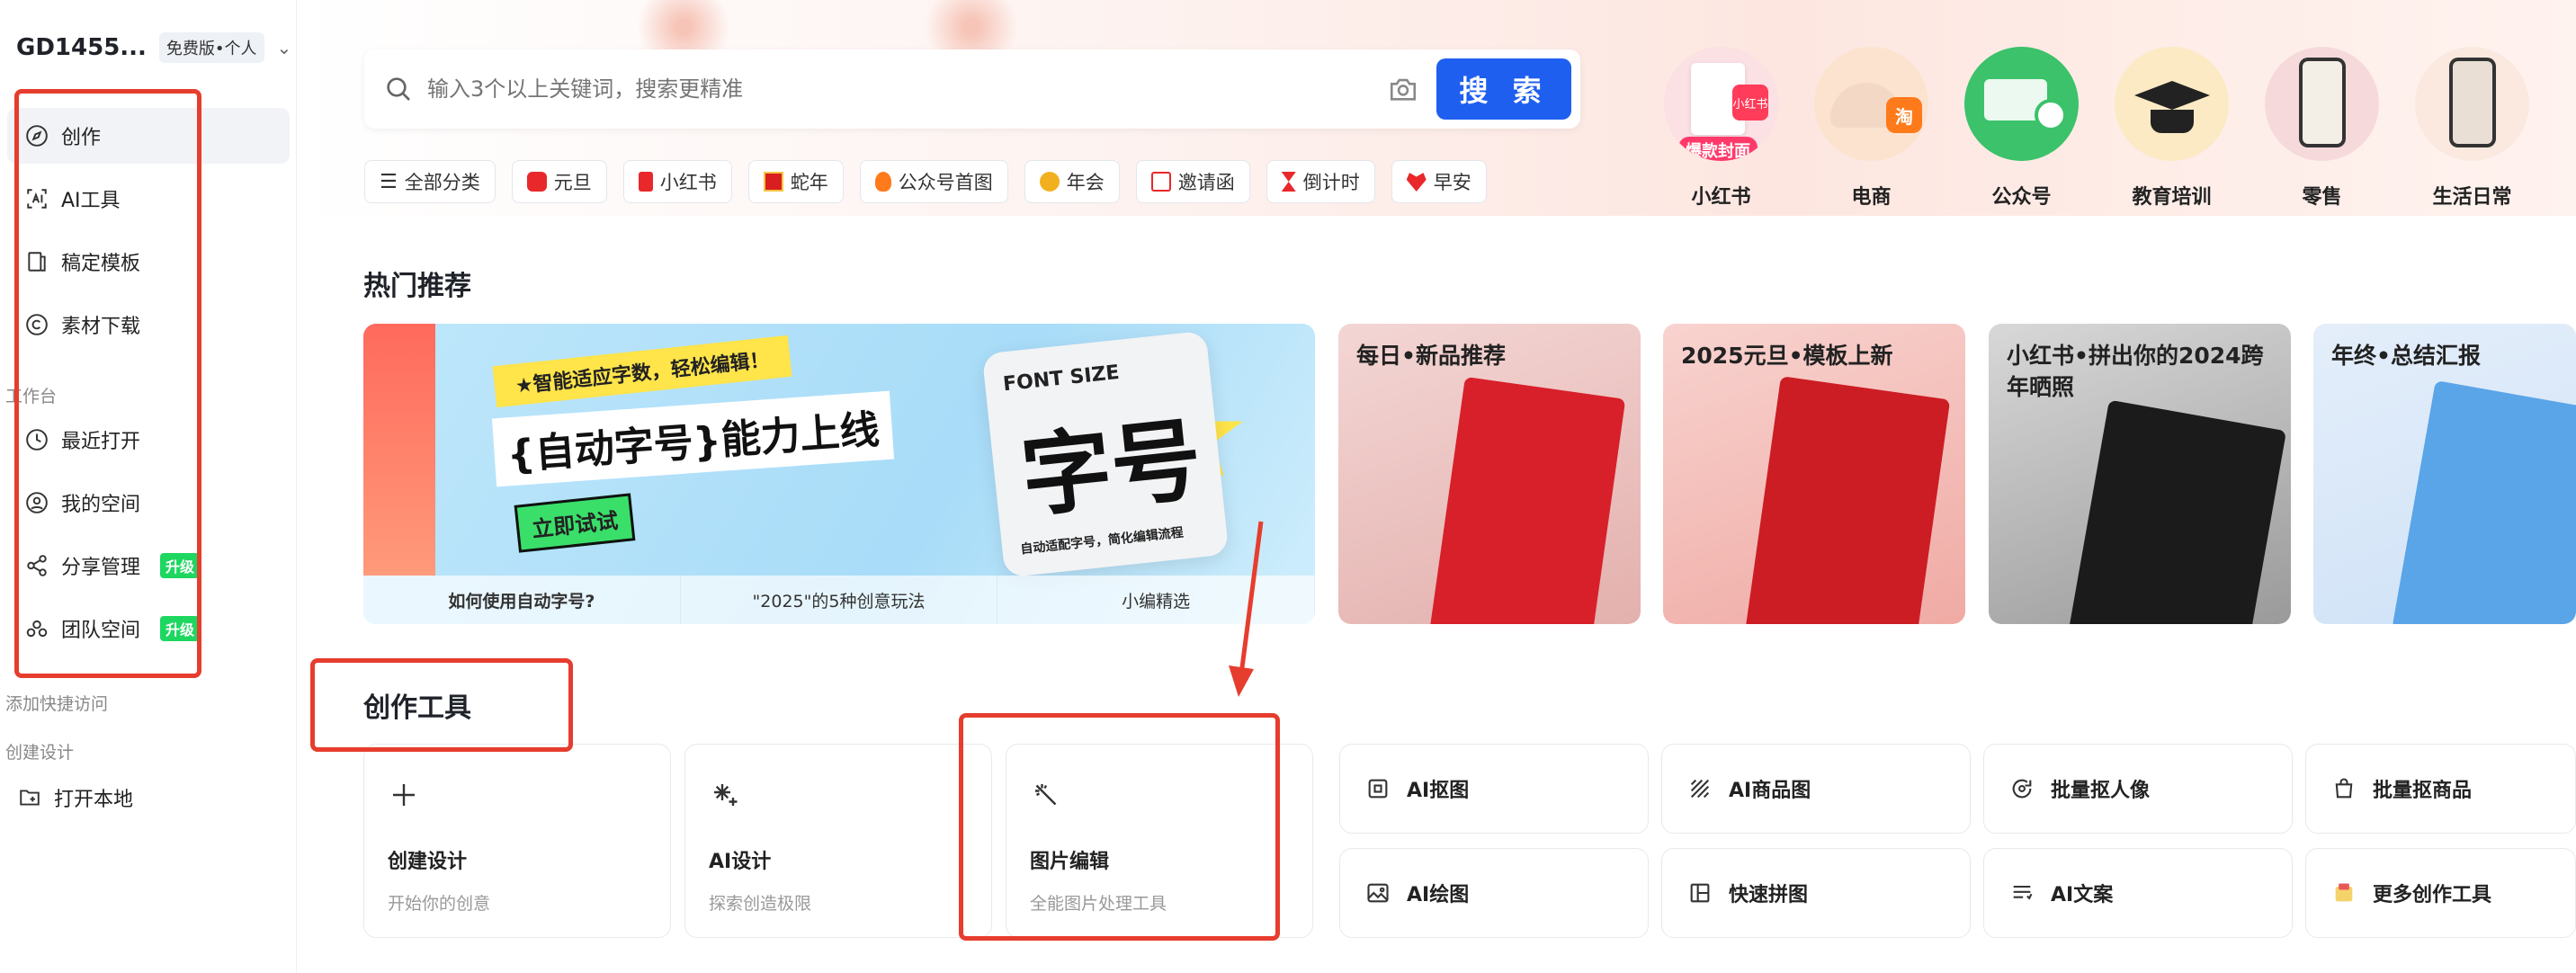  Describe the element at coordinates (1816, 789) in the screenshot. I see `tool-ai-product-image: AI商品图` at that location.